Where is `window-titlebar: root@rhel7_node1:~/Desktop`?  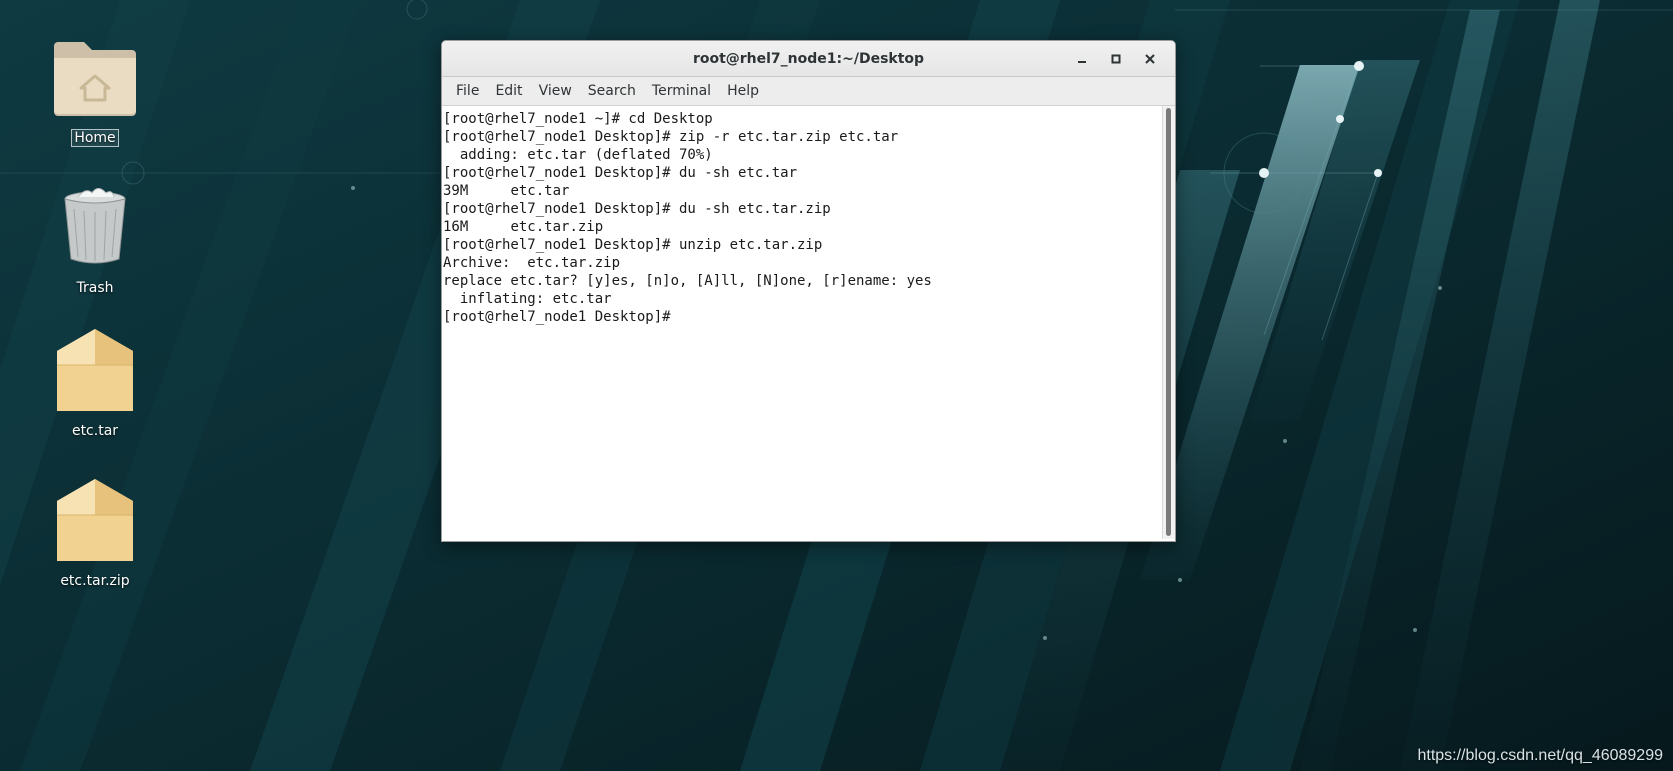 window-titlebar: root@rhel7_node1:~/Desktop is located at coordinates (808, 59).